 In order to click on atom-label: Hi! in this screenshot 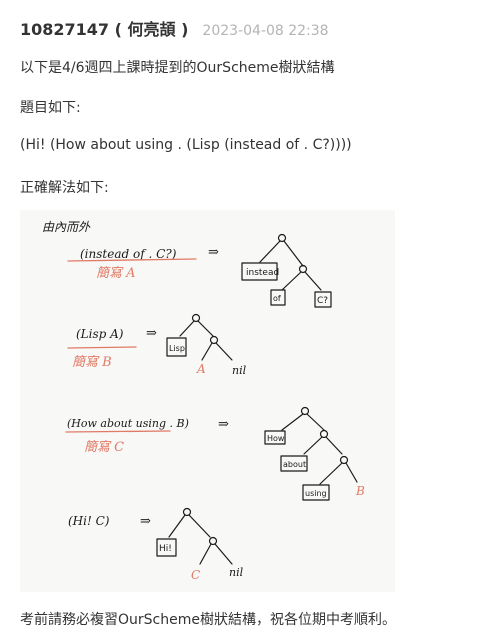, I will do `click(165, 549)`.